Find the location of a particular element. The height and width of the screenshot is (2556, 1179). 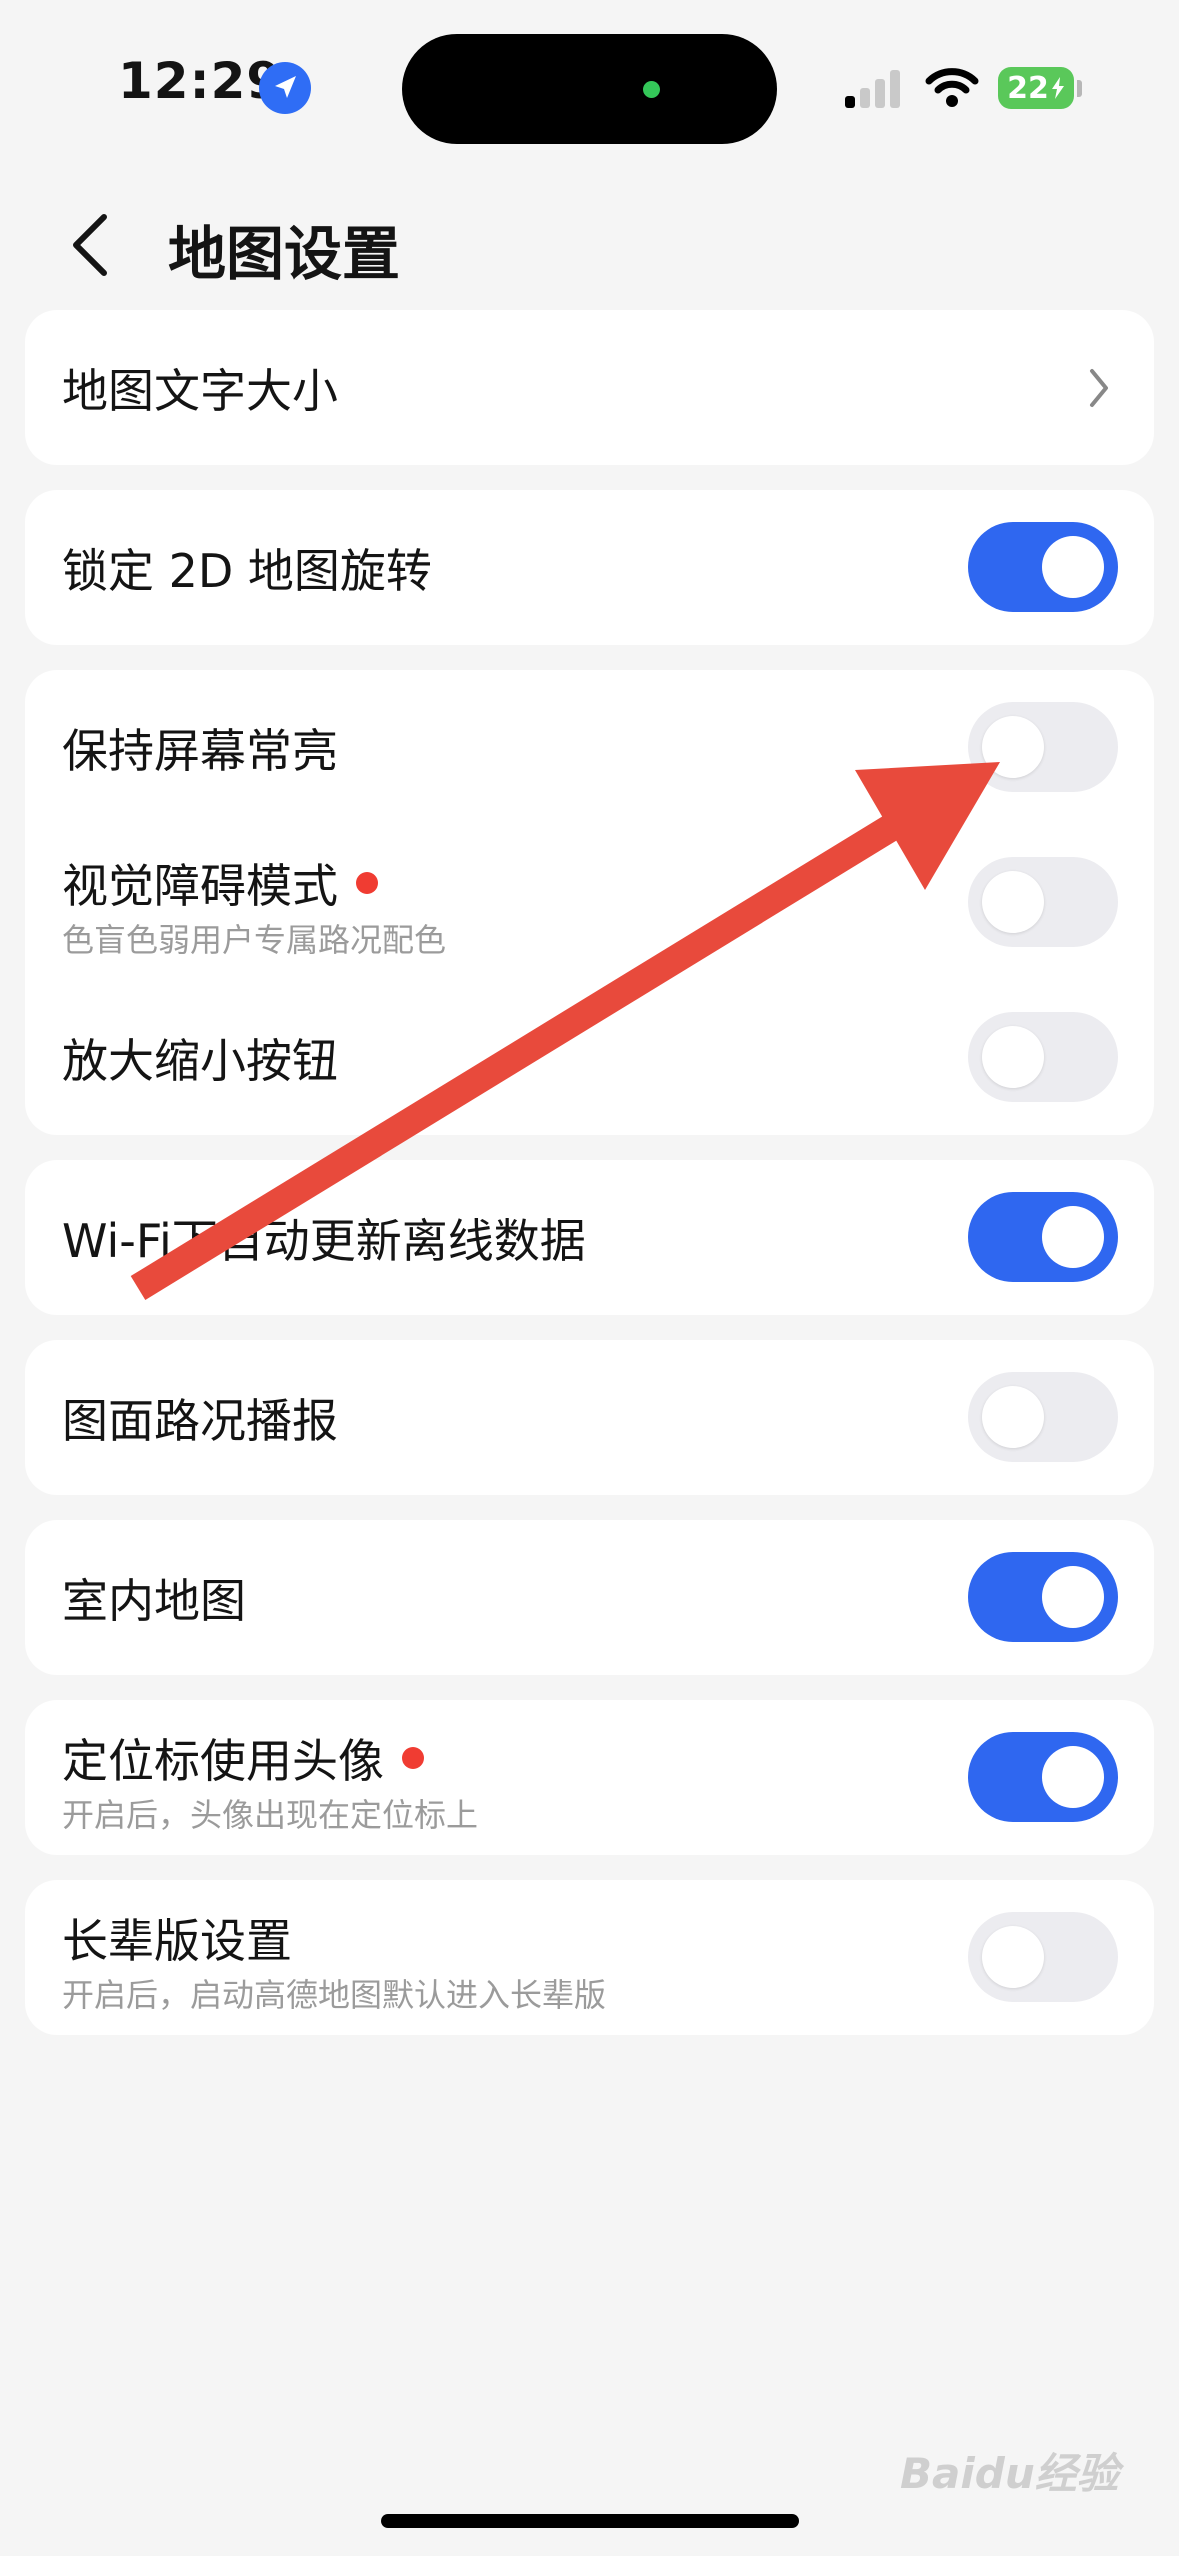

setting-label: 锁定 2D 地图旋转 is located at coordinates (247, 571).